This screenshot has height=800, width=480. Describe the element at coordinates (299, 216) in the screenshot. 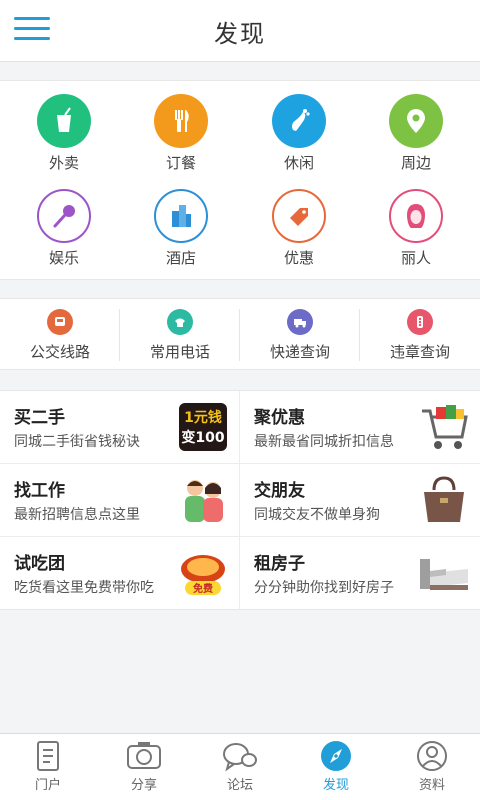

I see `tag-icon` at that location.